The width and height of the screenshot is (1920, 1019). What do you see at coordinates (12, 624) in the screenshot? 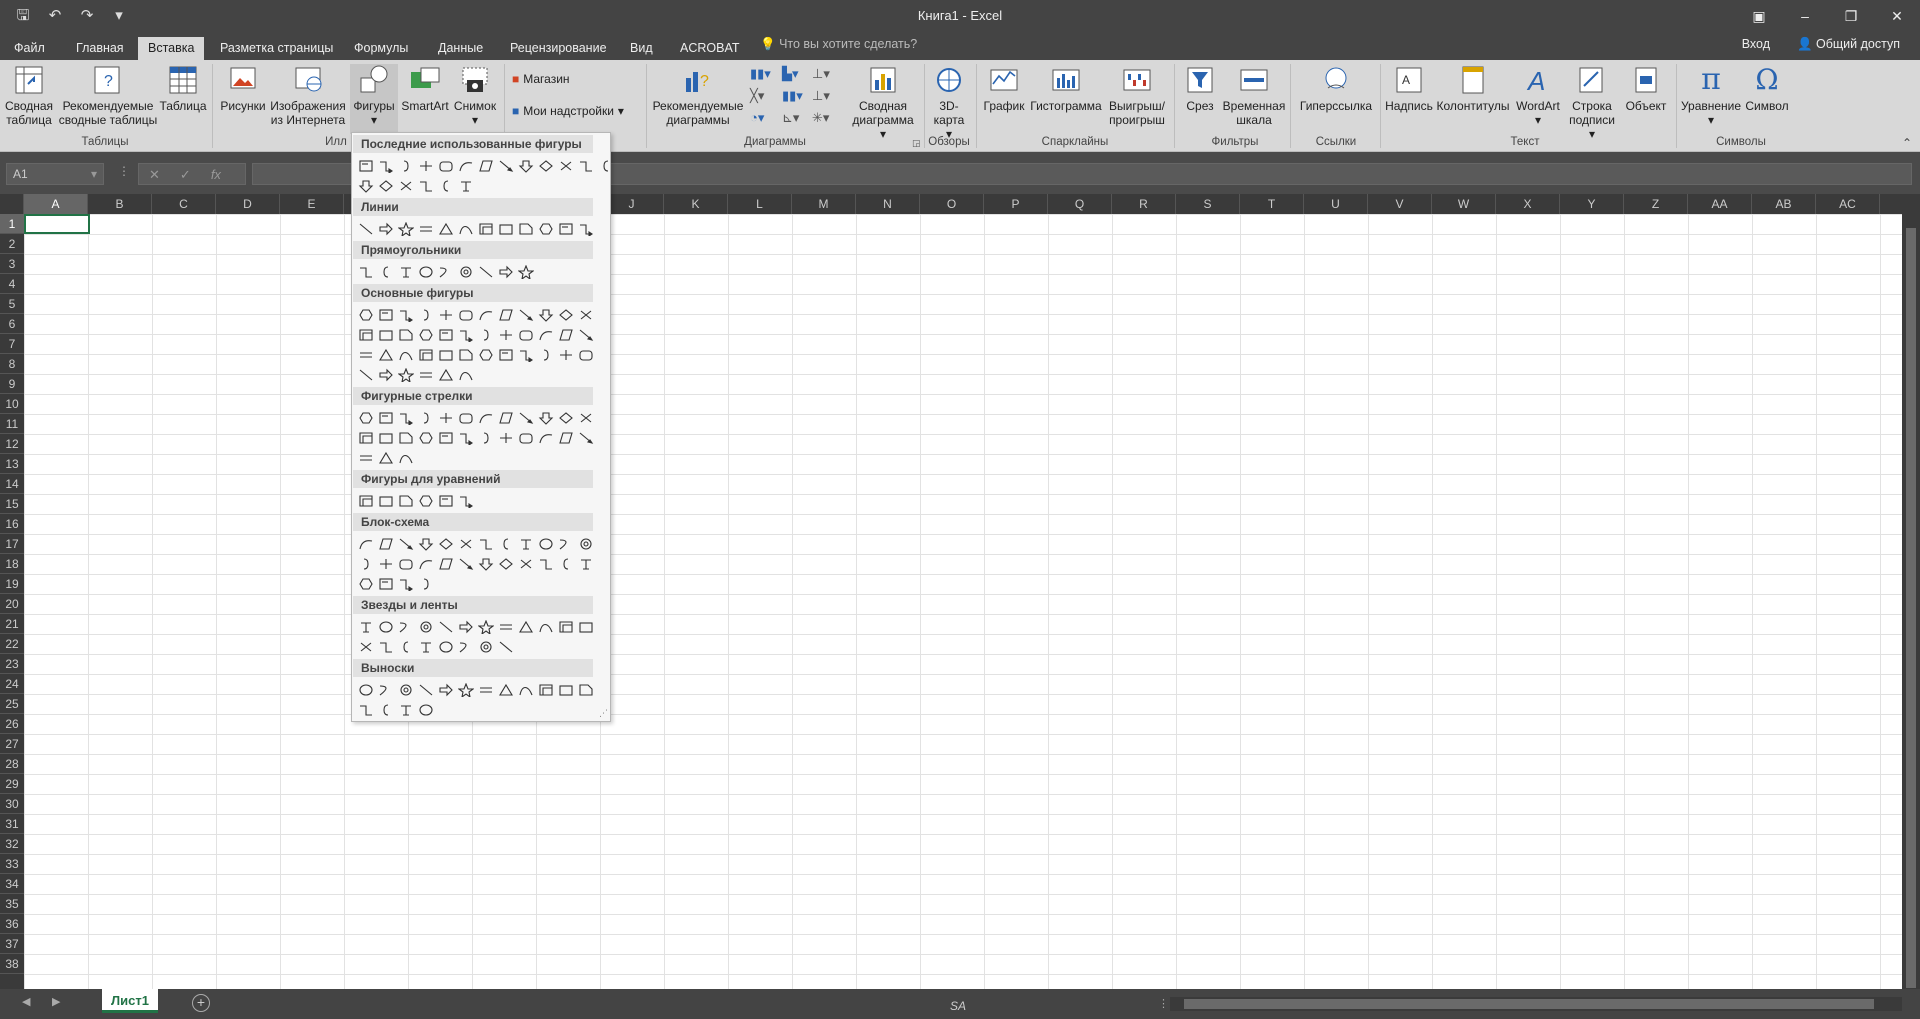
I see `row-header: 21` at bounding box center [12, 624].